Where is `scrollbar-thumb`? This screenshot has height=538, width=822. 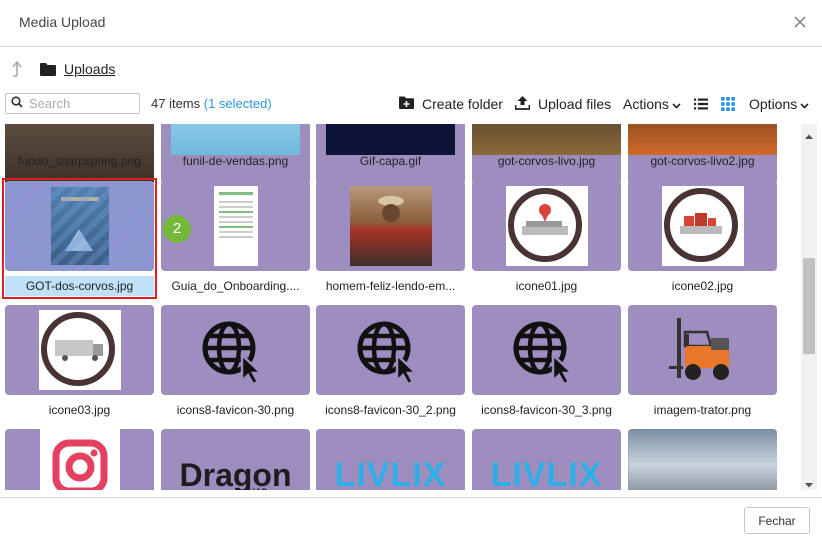 scrollbar-thumb is located at coordinates (809, 306).